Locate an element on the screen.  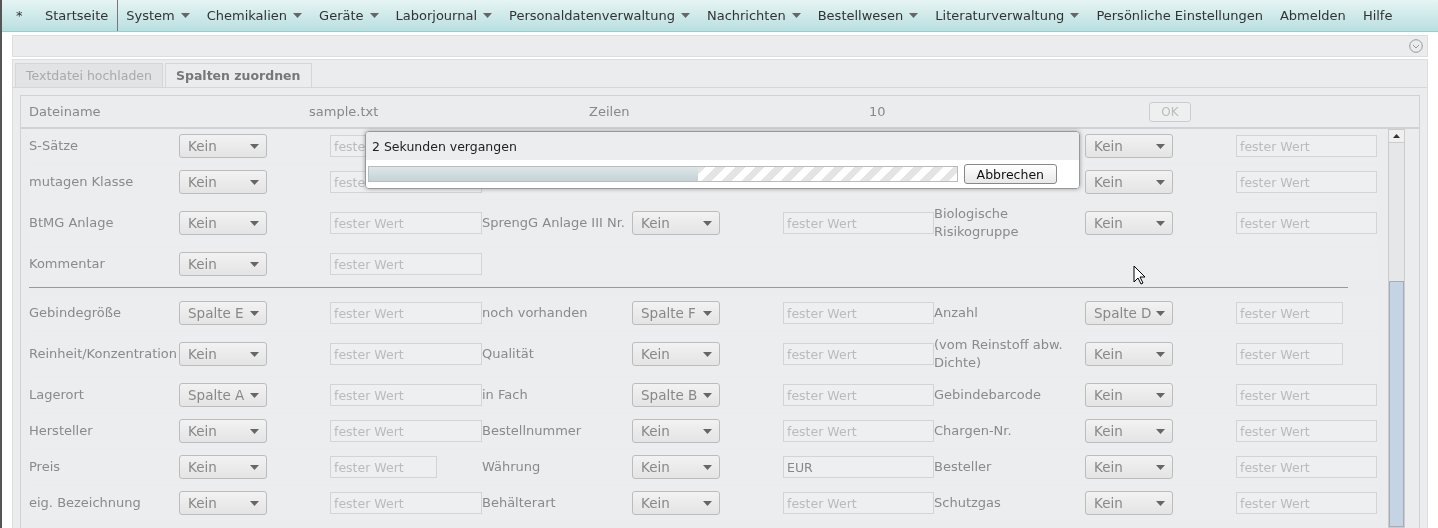
field-label: Kommentar is located at coordinates (67, 264).